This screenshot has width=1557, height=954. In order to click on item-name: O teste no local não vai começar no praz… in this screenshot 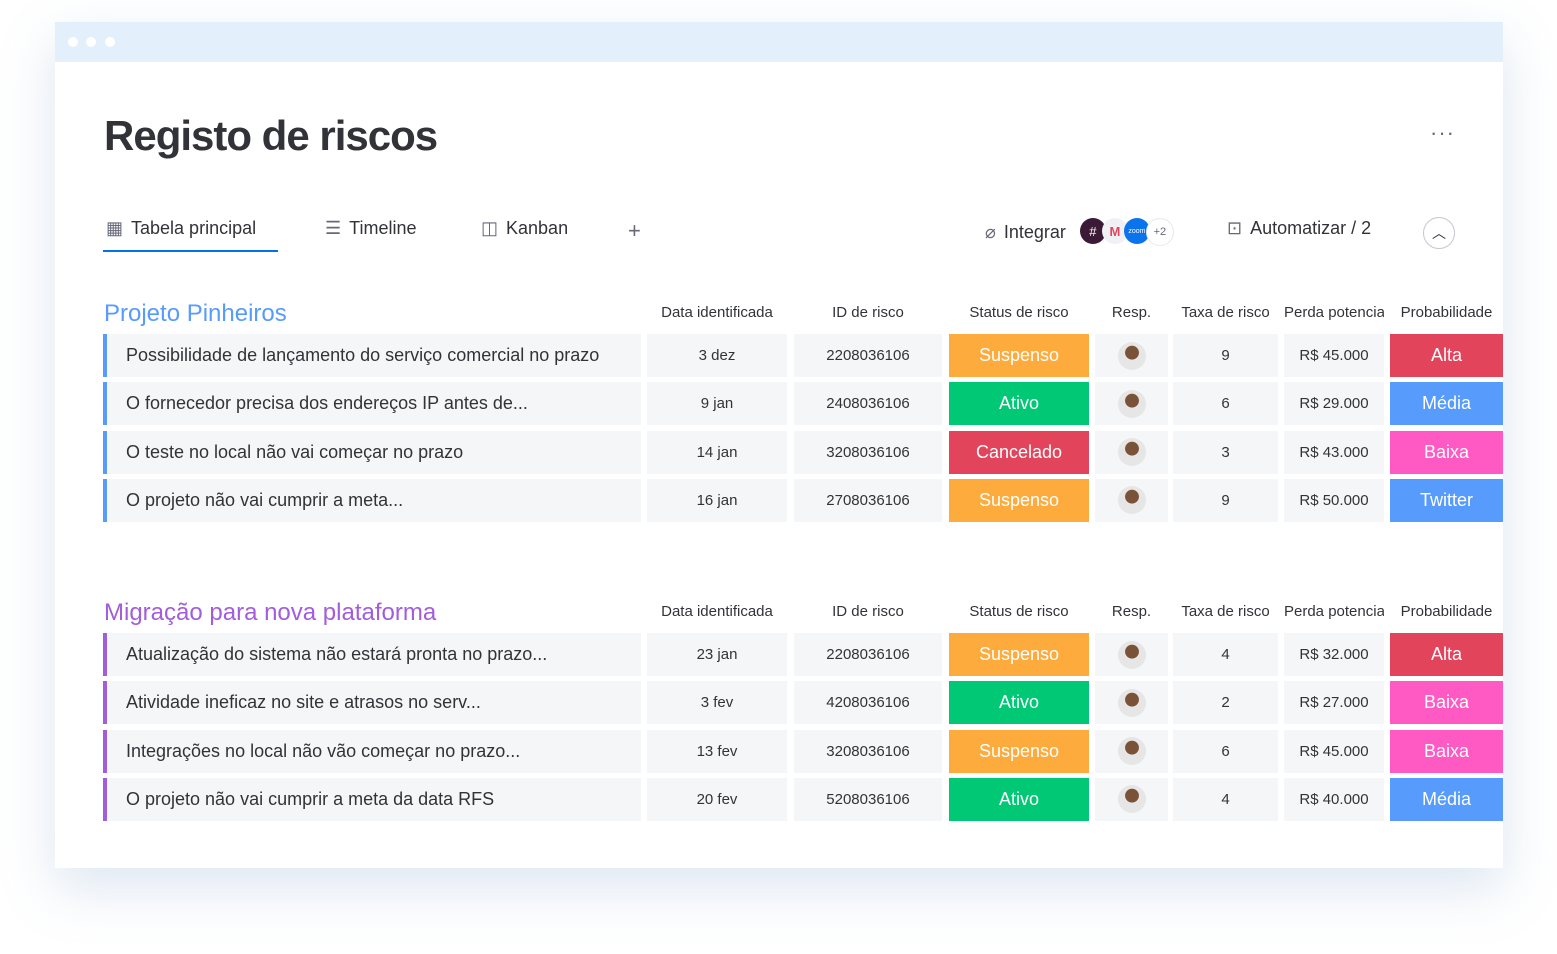, I will do `click(372, 452)`.